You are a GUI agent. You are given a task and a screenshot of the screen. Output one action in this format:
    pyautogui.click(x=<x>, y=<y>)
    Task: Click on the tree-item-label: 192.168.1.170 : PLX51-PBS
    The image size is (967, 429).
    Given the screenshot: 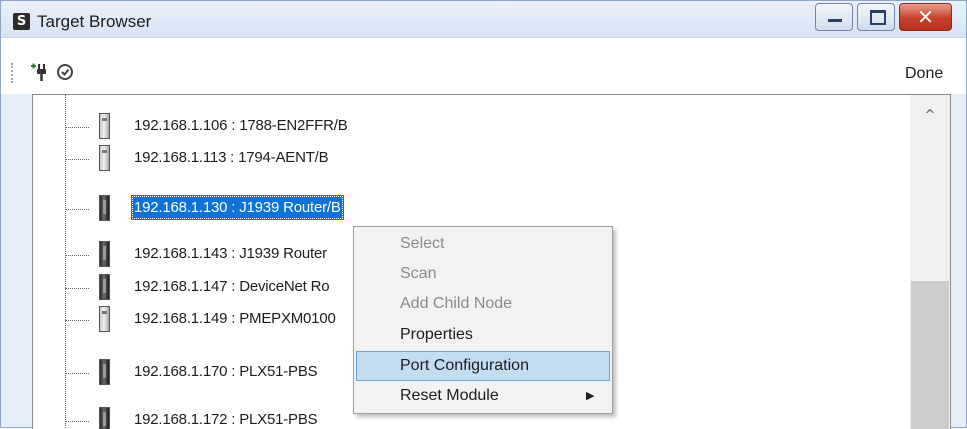 What is the action you would take?
    pyautogui.click(x=226, y=371)
    